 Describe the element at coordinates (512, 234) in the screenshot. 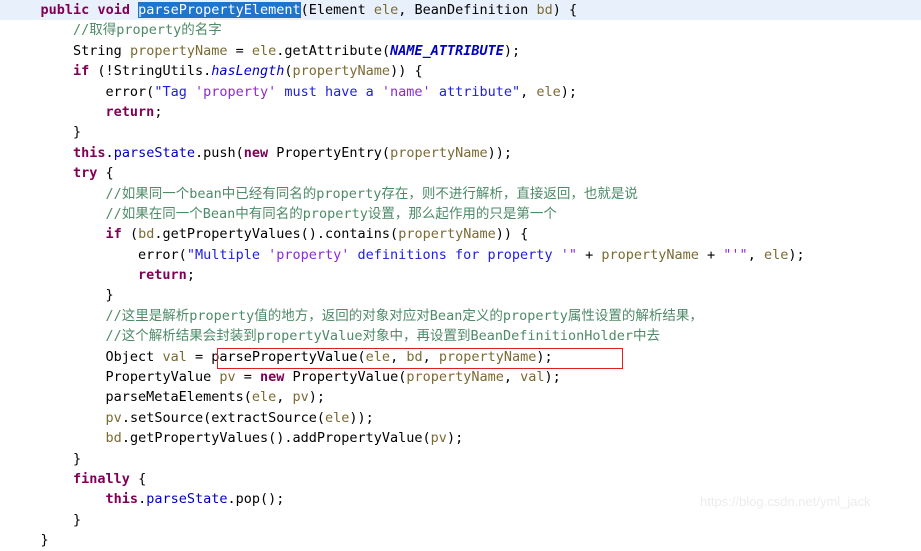

I see `code-token-plain: )) {` at that location.